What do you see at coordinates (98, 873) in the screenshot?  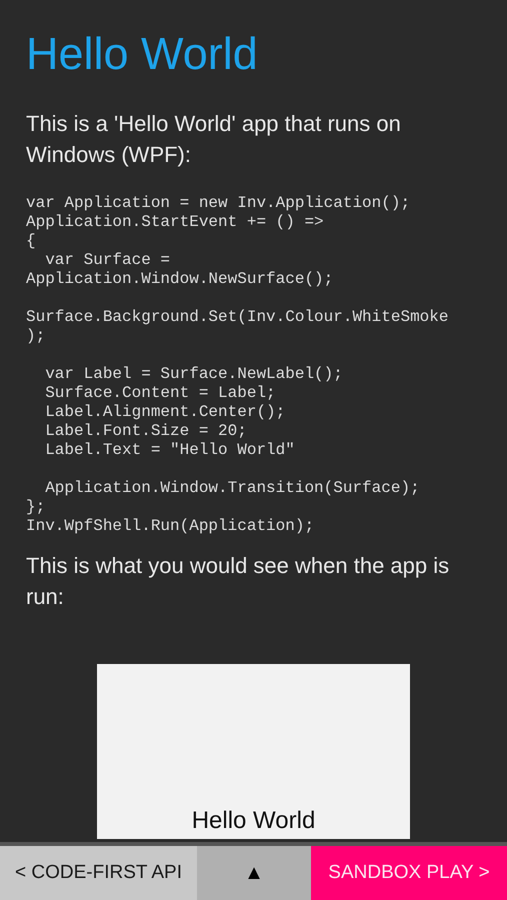 I see `back-button: < CODE-FIRST API` at bounding box center [98, 873].